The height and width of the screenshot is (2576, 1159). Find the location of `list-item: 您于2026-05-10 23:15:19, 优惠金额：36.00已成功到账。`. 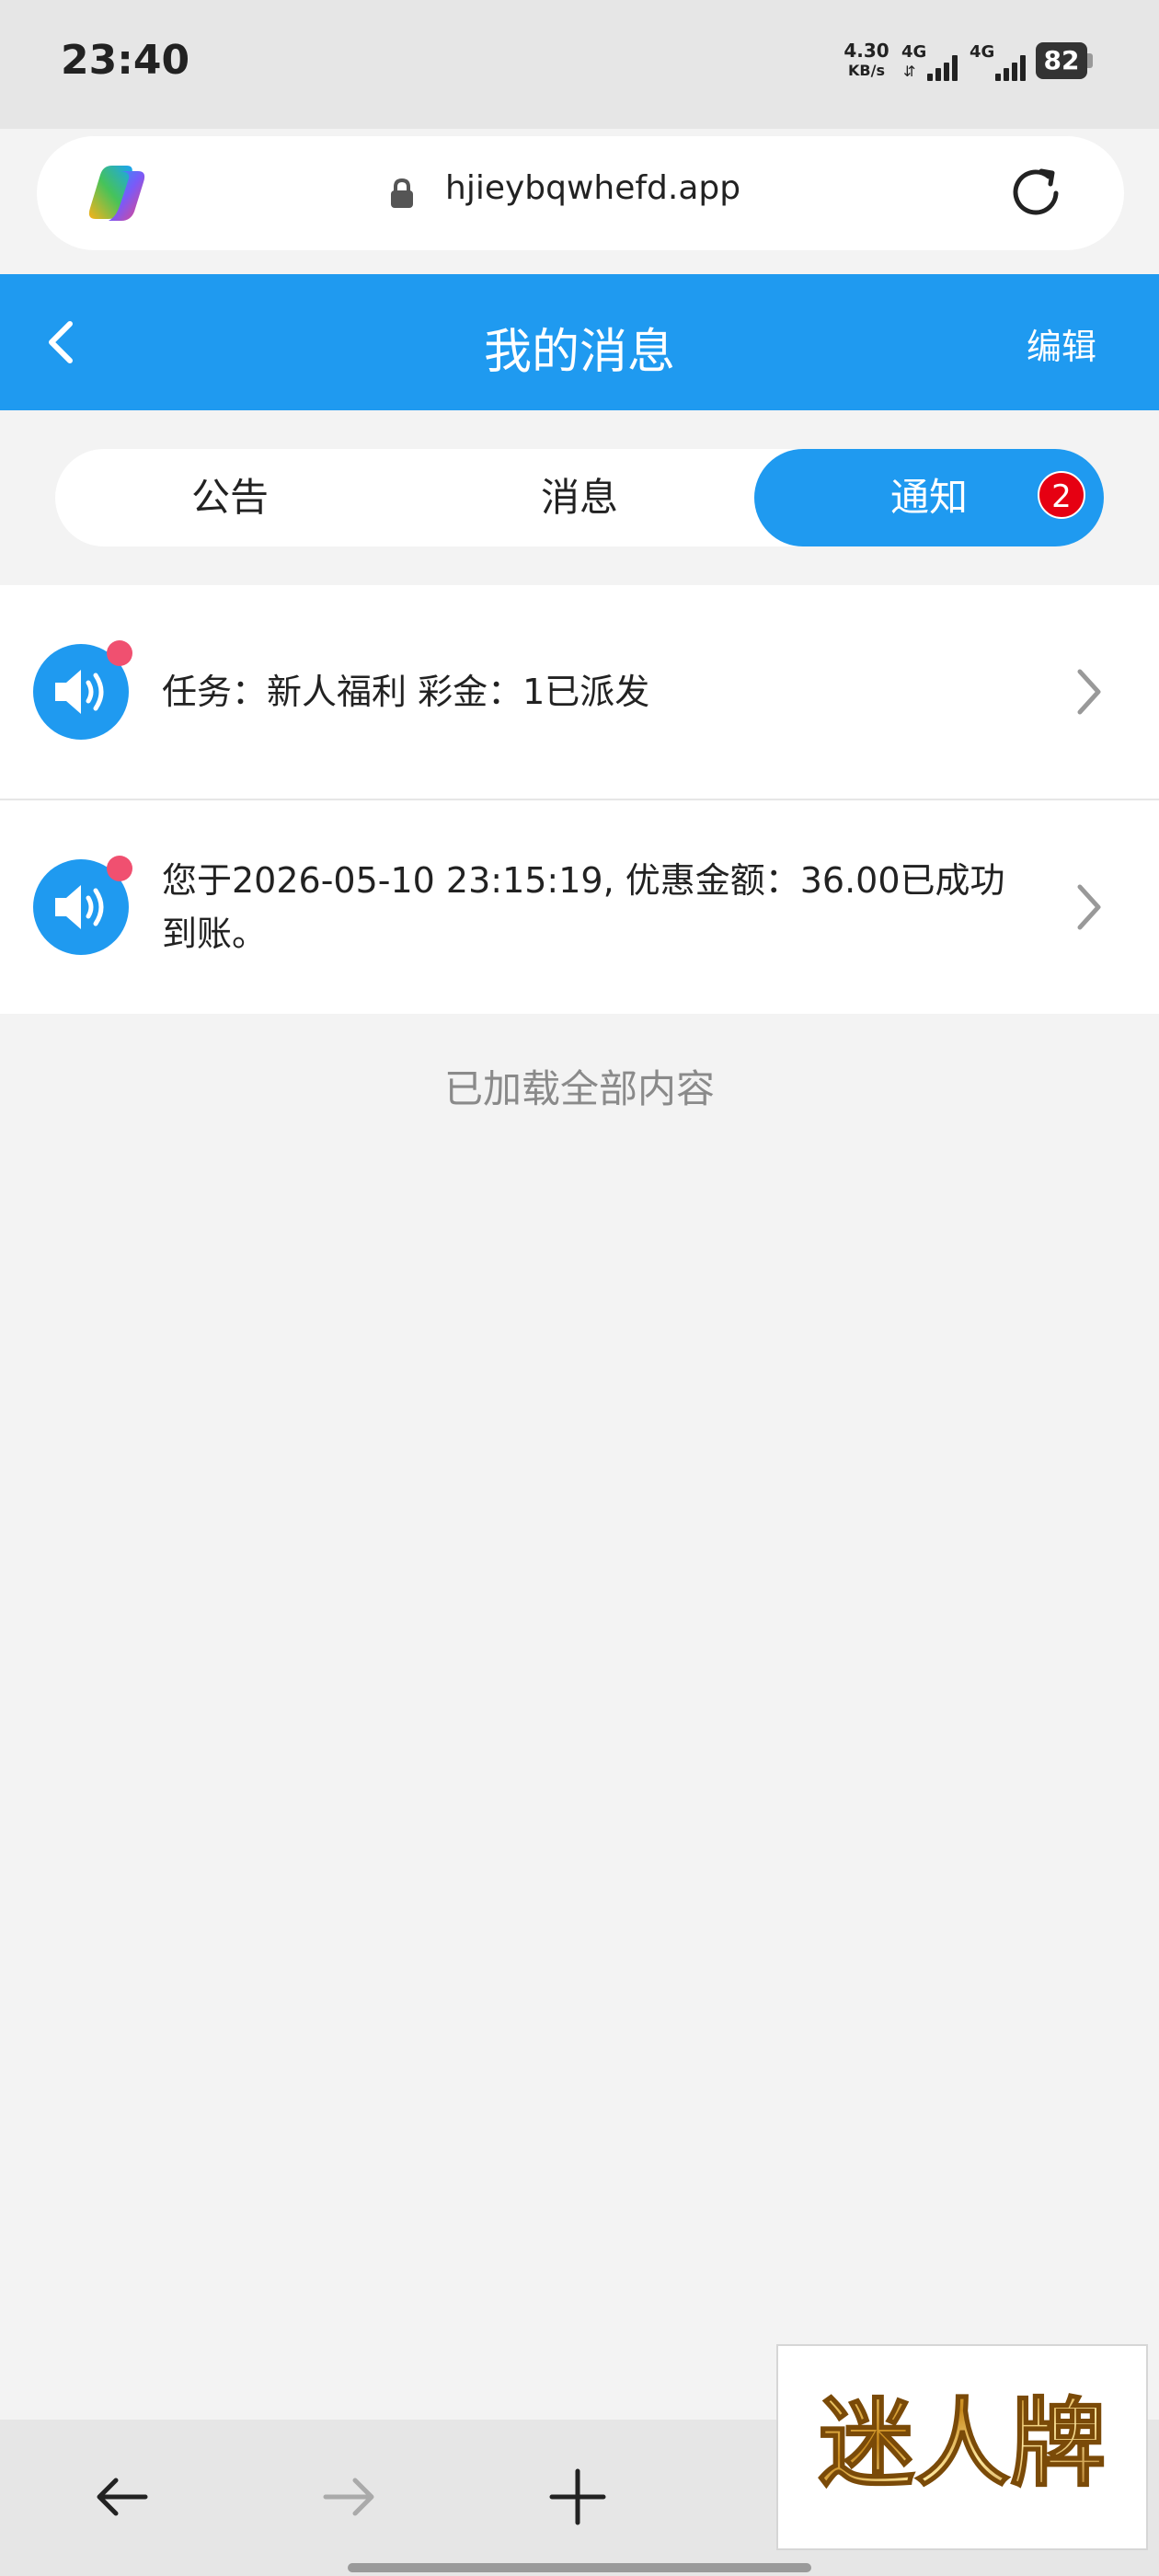

list-item: 您于2026-05-10 23:15:19, 优惠金额：36.00已成功到账。 is located at coordinates (579, 907).